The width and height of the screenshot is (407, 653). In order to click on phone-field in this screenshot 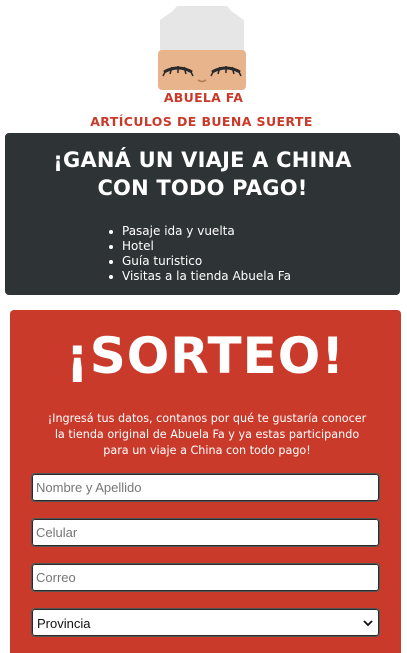, I will do `click(205, 532)`.